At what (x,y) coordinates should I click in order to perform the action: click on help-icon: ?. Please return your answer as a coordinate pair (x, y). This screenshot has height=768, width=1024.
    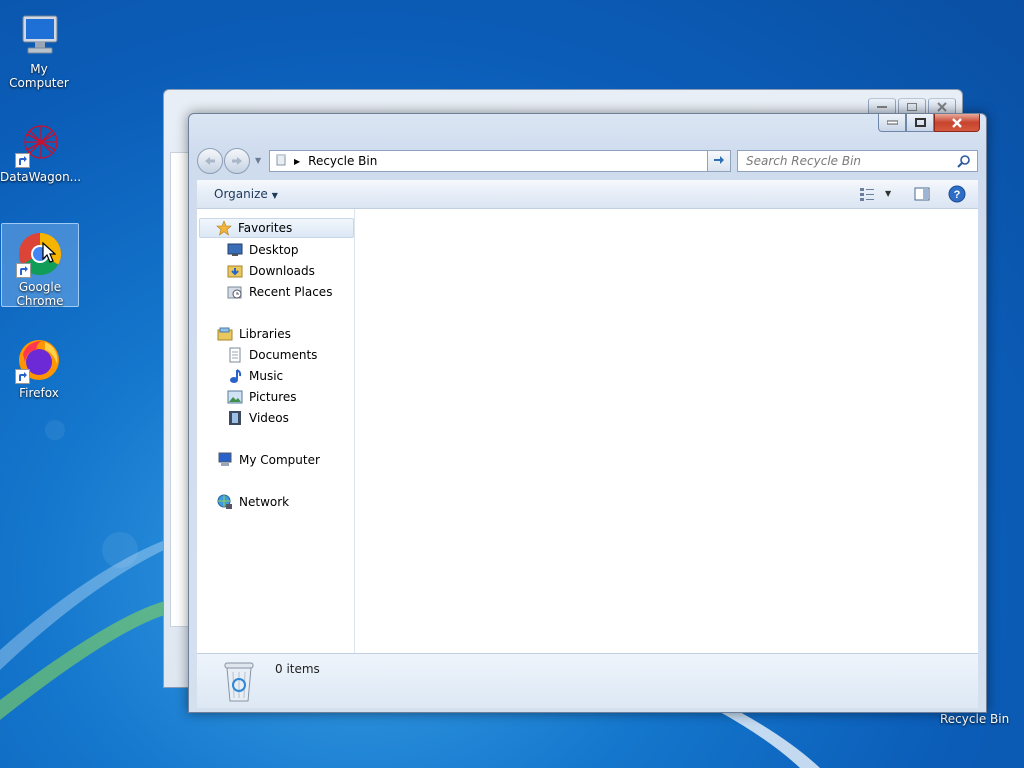
    Looking at the image, I should click on (957, 194).